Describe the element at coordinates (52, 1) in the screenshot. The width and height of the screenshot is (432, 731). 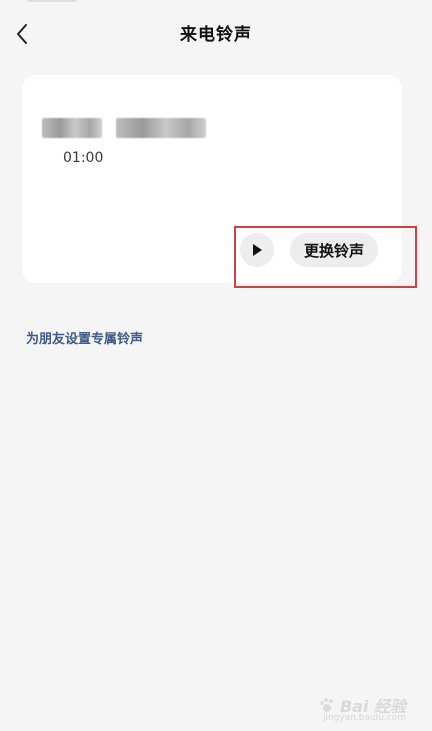
I see `status-bar-fragment` at that location.